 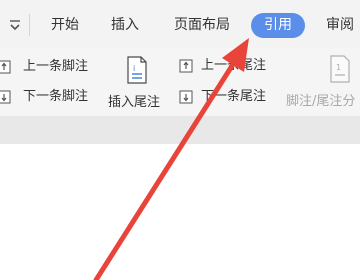 I want to click on svg-text: 1, so click(x=338, y=67).